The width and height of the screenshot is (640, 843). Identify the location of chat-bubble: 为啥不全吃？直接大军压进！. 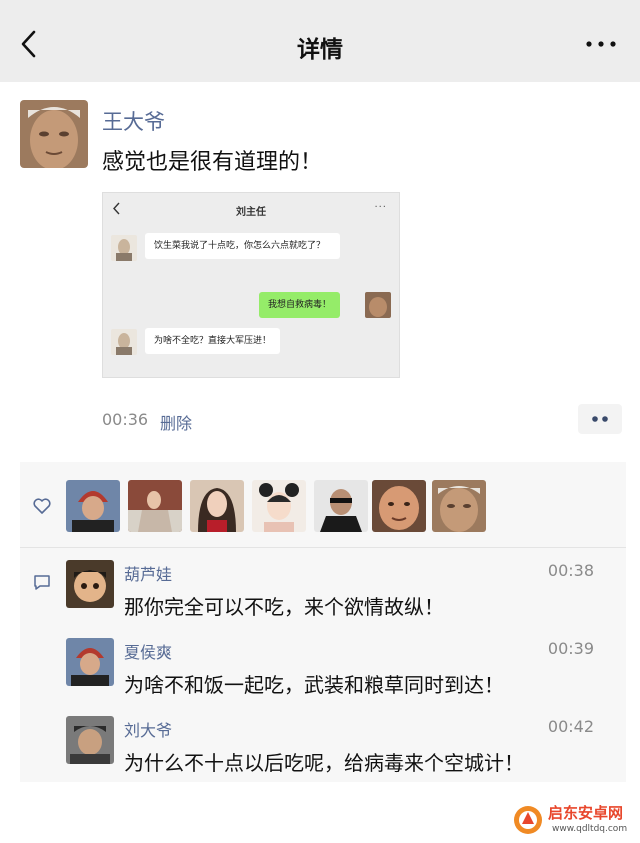
(213, 341).